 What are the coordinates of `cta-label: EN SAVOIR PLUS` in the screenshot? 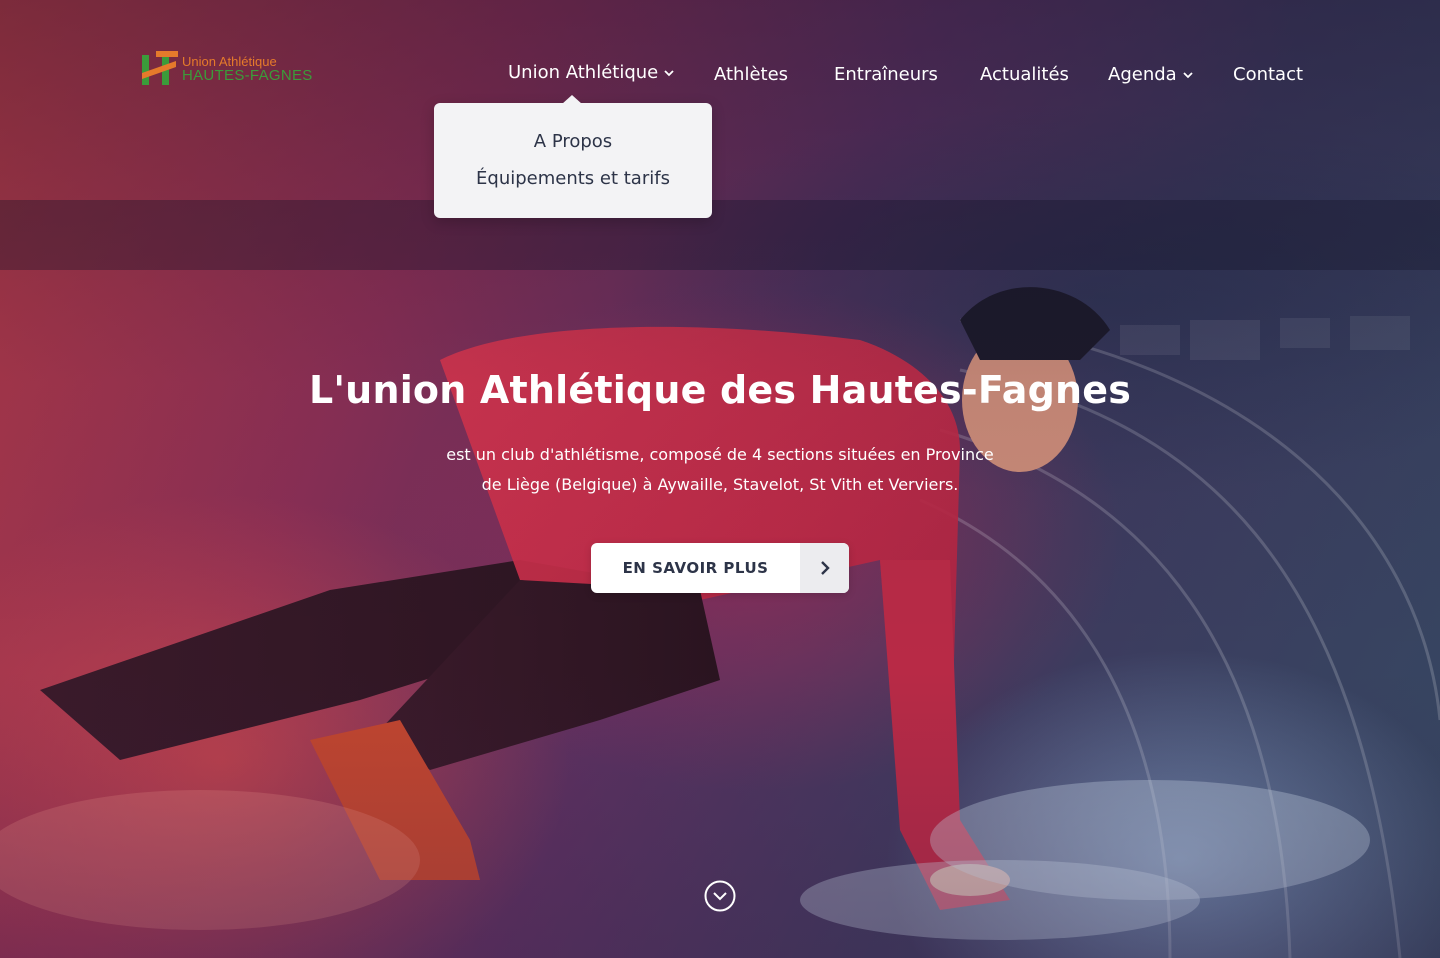 It's located at (695, 568).